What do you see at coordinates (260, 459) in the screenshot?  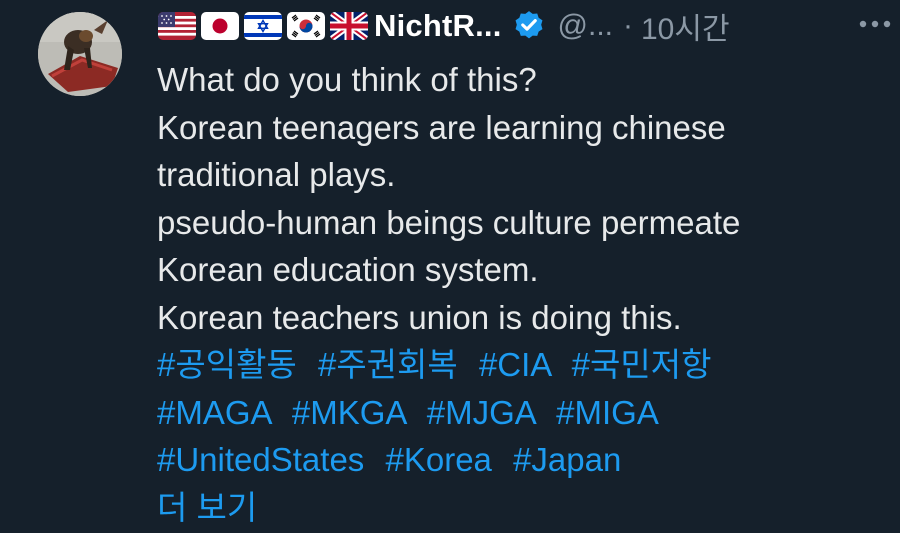 I see `hashtag-link: #UnitedStates` at bounding box center [260, 459].